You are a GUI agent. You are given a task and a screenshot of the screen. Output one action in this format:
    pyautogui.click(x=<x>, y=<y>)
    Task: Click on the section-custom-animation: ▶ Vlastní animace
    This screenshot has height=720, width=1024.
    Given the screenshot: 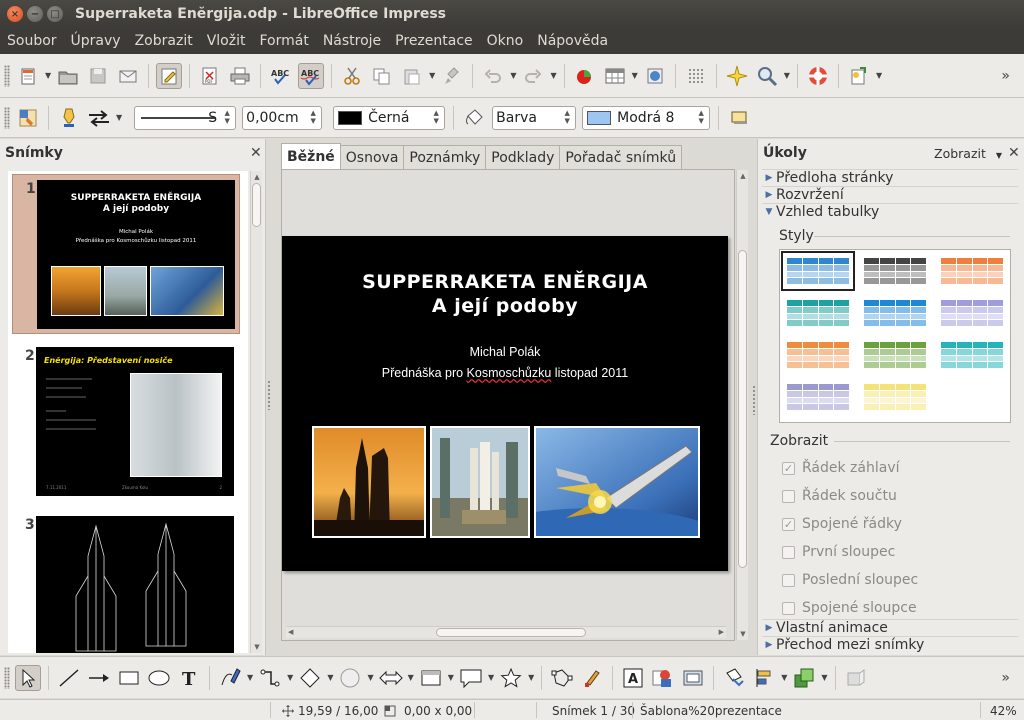 What is the action you would take?
    pyautogui.click(x=890, y=627)
    